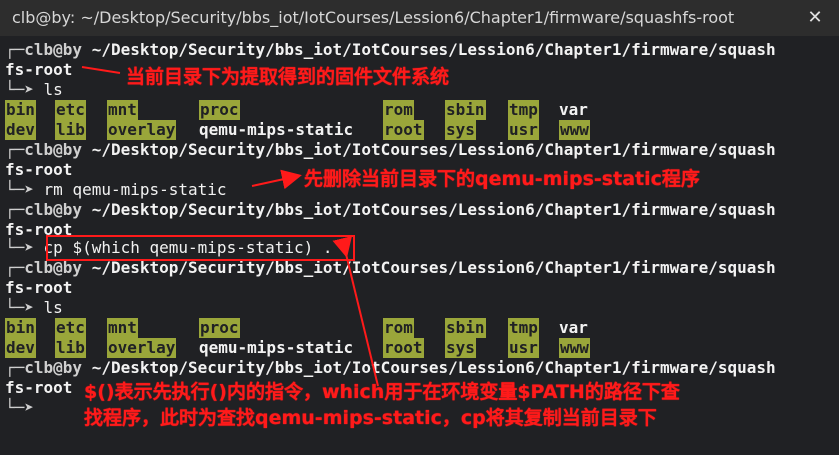 The height and width of the screenshot is (455, 839). I want to click on annotation-note-line: $()表示先执行()内的指令，which用于在环境变量$PATH的路径下查, so click(382, 392).